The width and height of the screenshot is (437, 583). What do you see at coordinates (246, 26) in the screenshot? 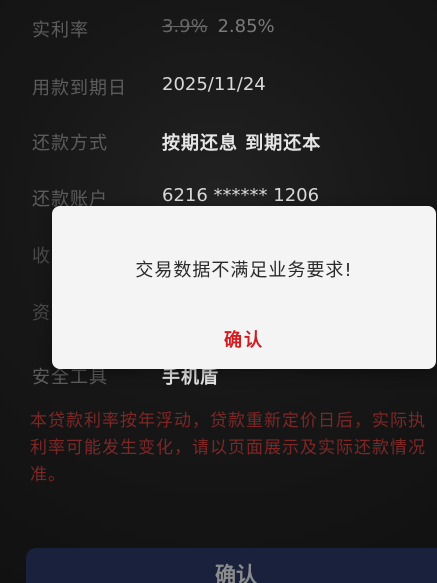
I see `current-rate-value: 2.85%` at bounding box center [246, 26].